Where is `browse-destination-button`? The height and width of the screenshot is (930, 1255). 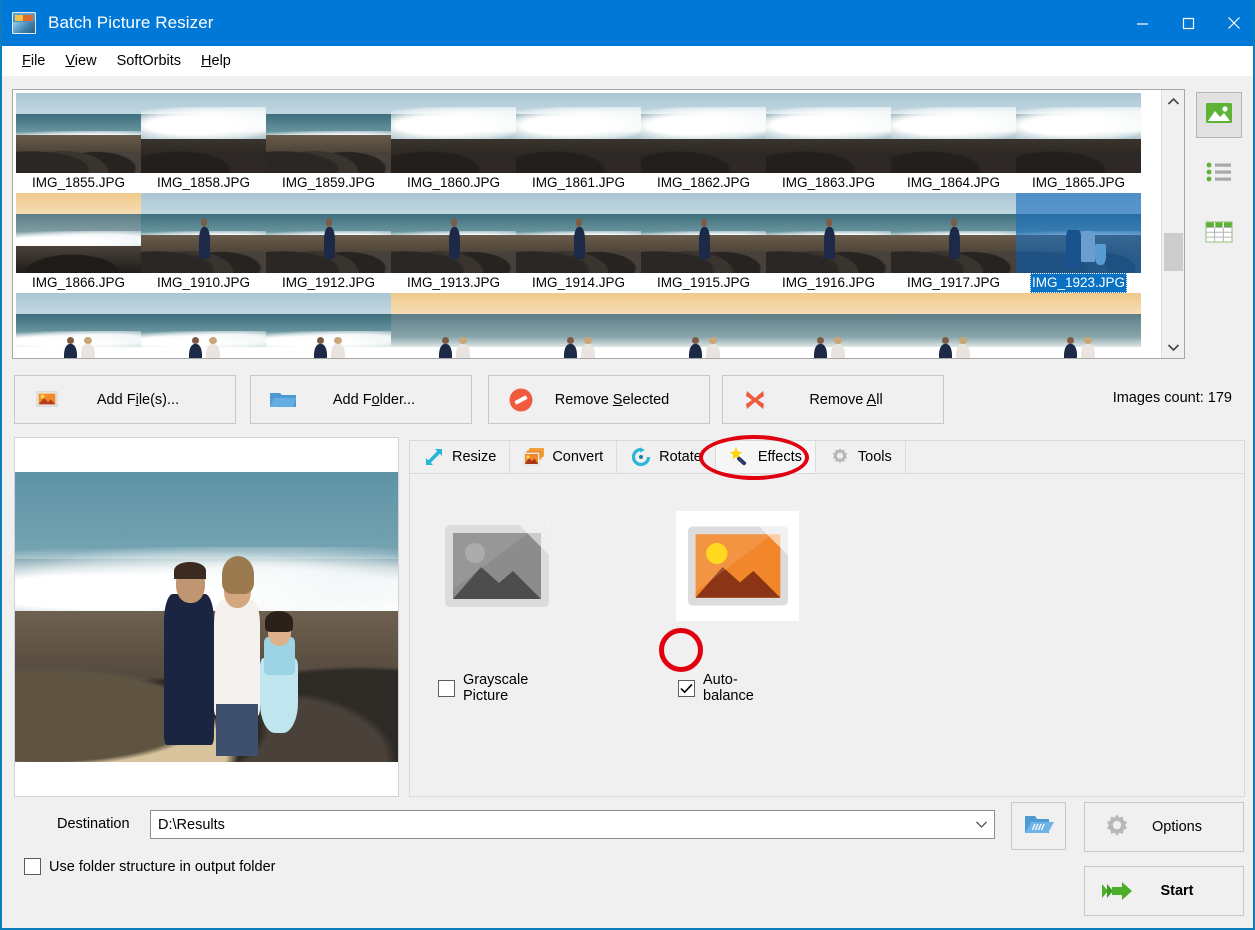
browse-destination-button is located at coordinates (1038, 826).